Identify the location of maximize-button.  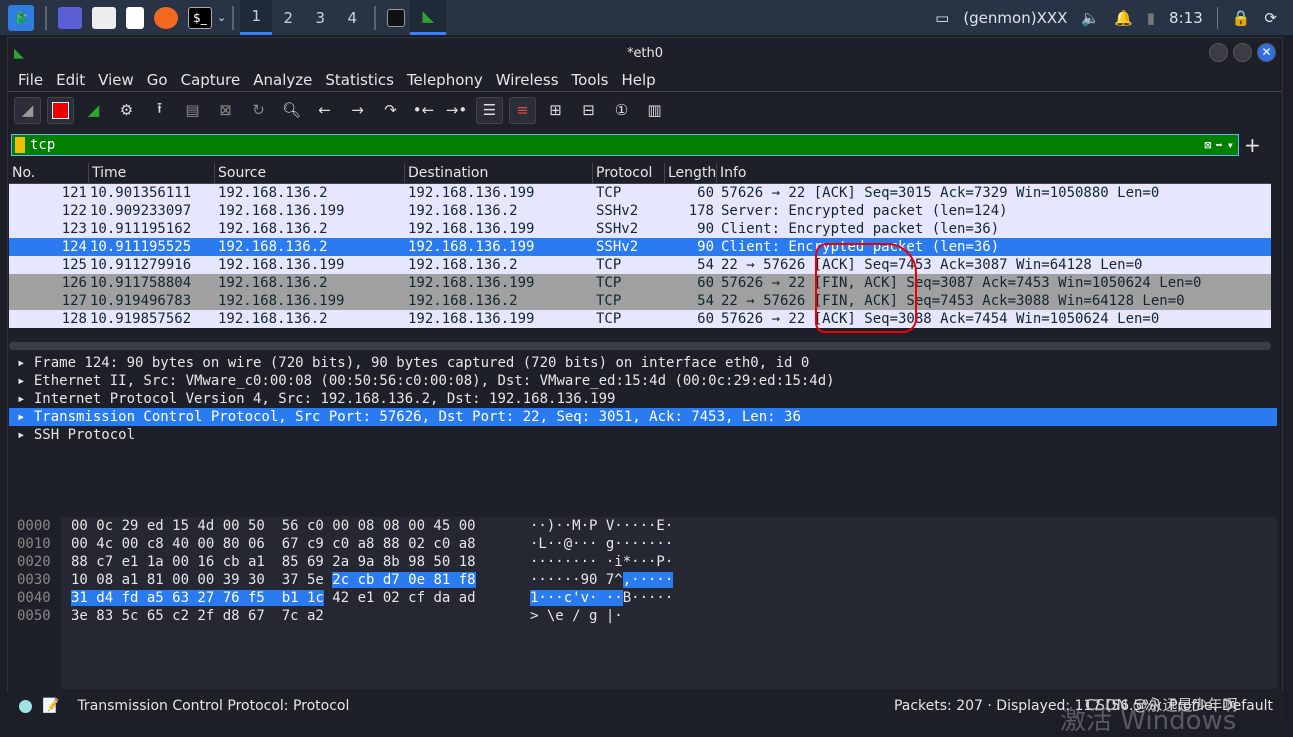
(1242, 52).